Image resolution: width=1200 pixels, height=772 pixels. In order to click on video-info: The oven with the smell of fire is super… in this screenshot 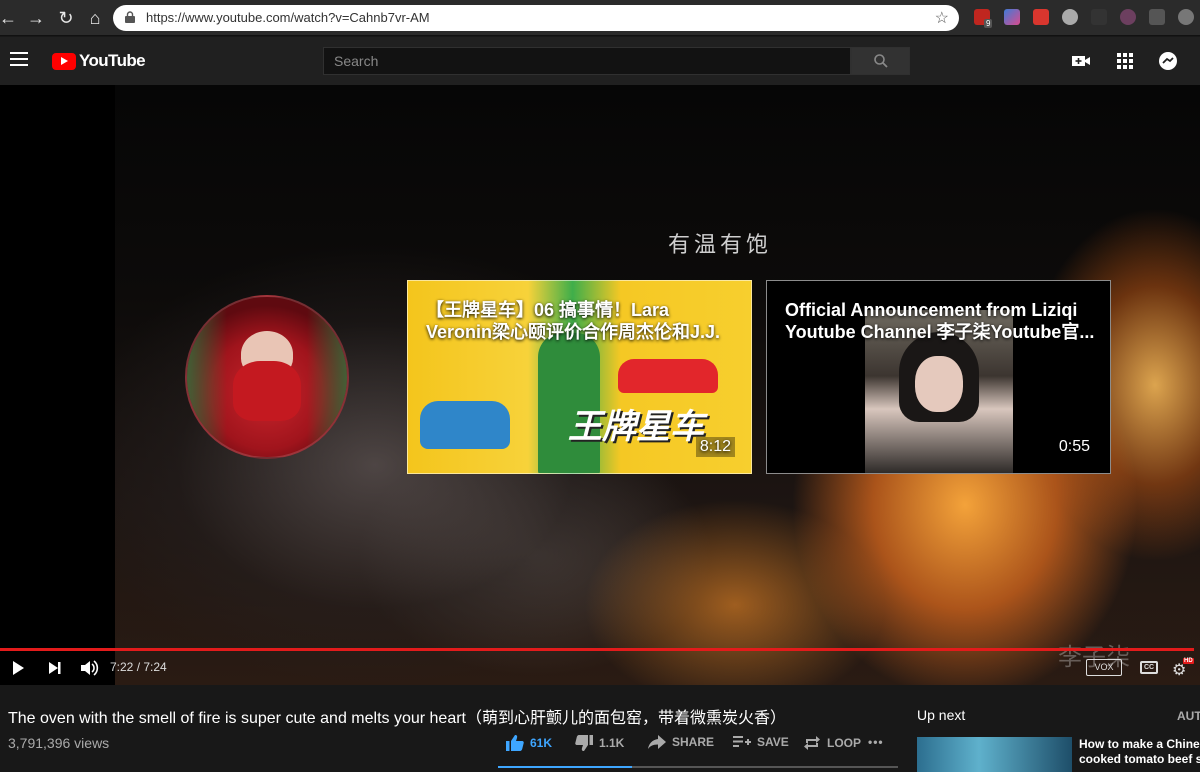, I will do `click(600, 728)`.